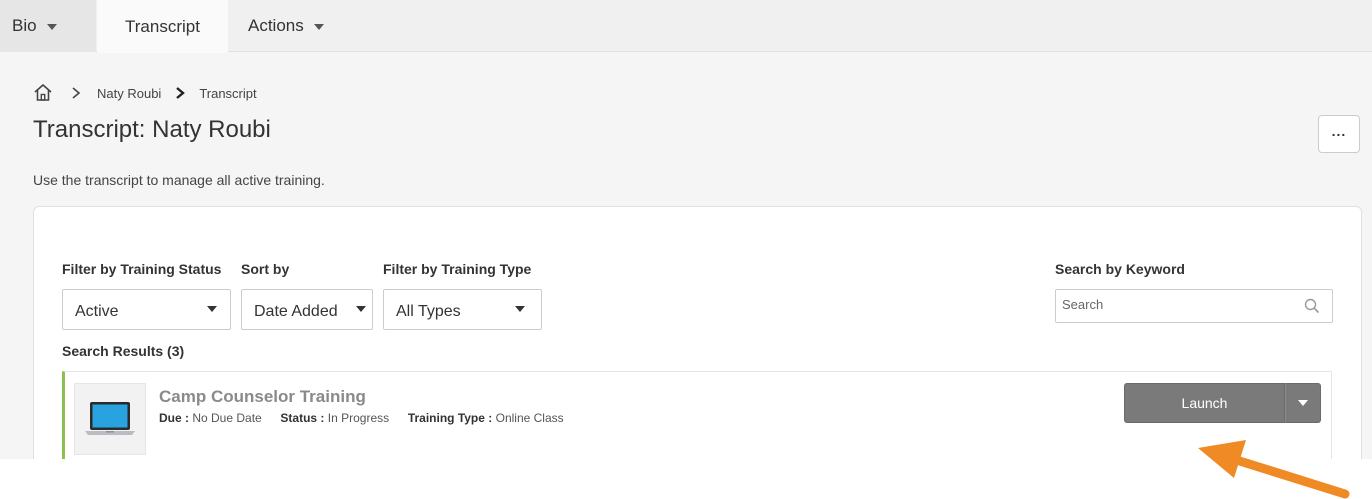 The width and height of the screenshot is (1372, 499). I want to click on training-type-label: Training Type :, so click(450, 418).